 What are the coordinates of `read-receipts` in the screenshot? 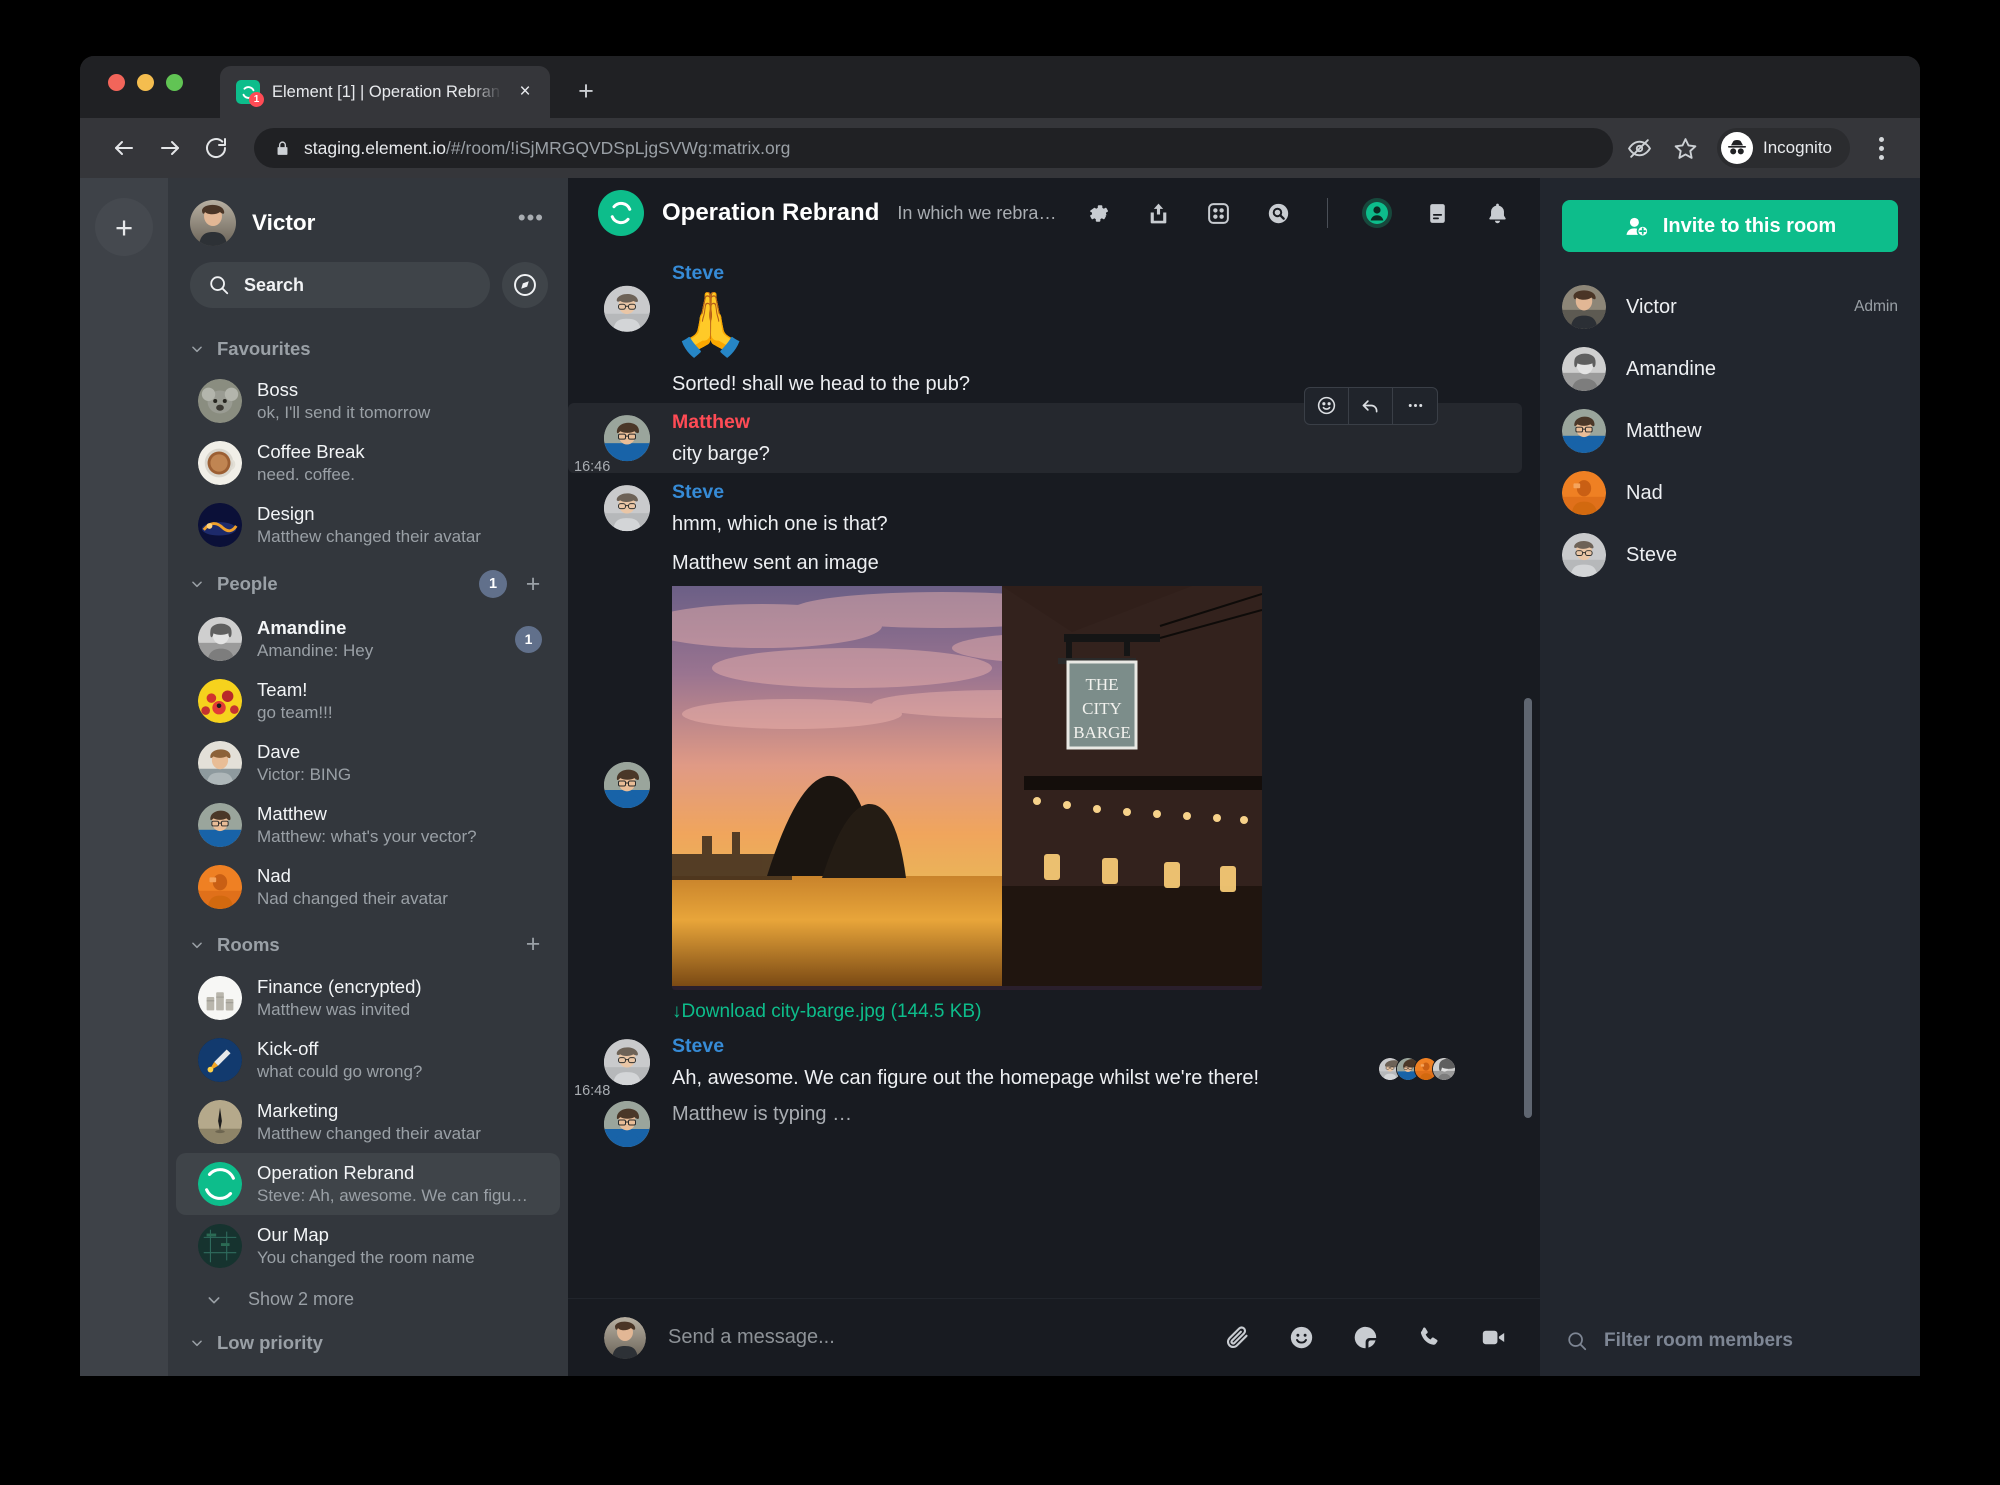 It's located at (1417, 1069).